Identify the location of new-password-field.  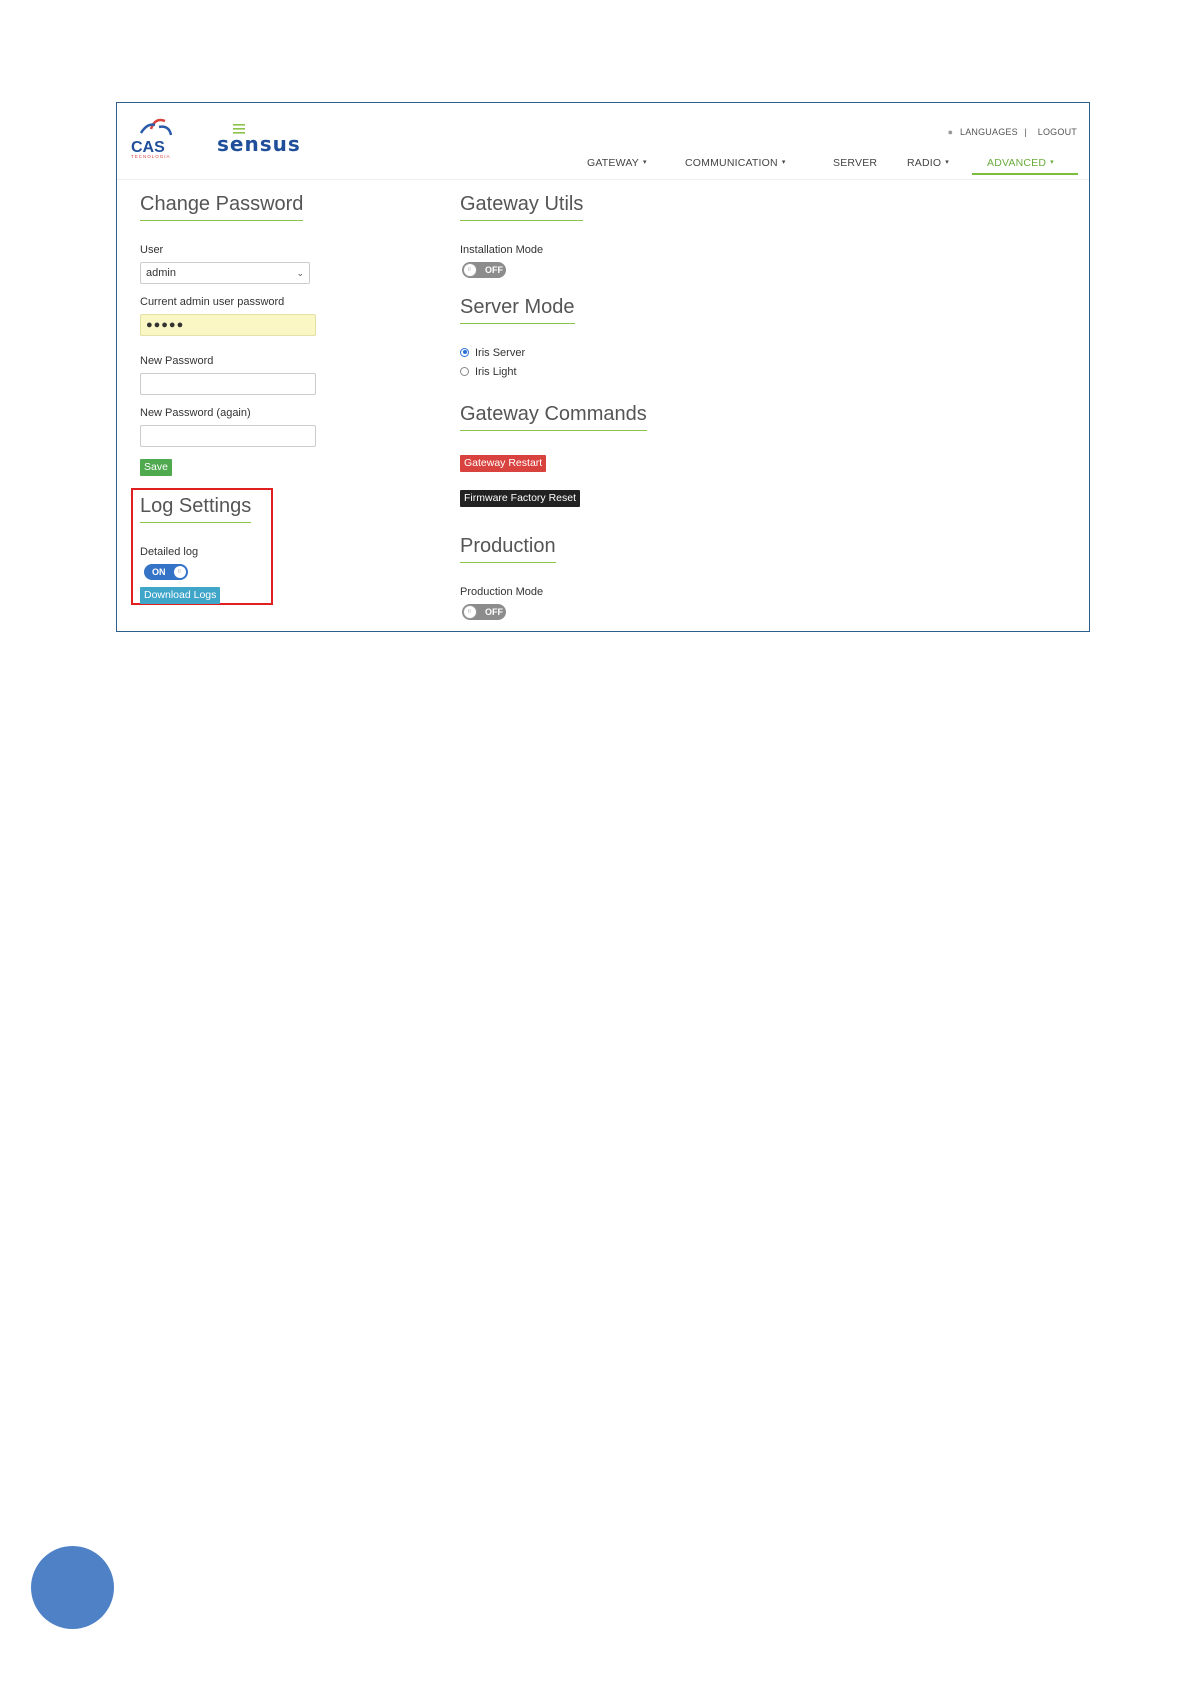
(228, 384).